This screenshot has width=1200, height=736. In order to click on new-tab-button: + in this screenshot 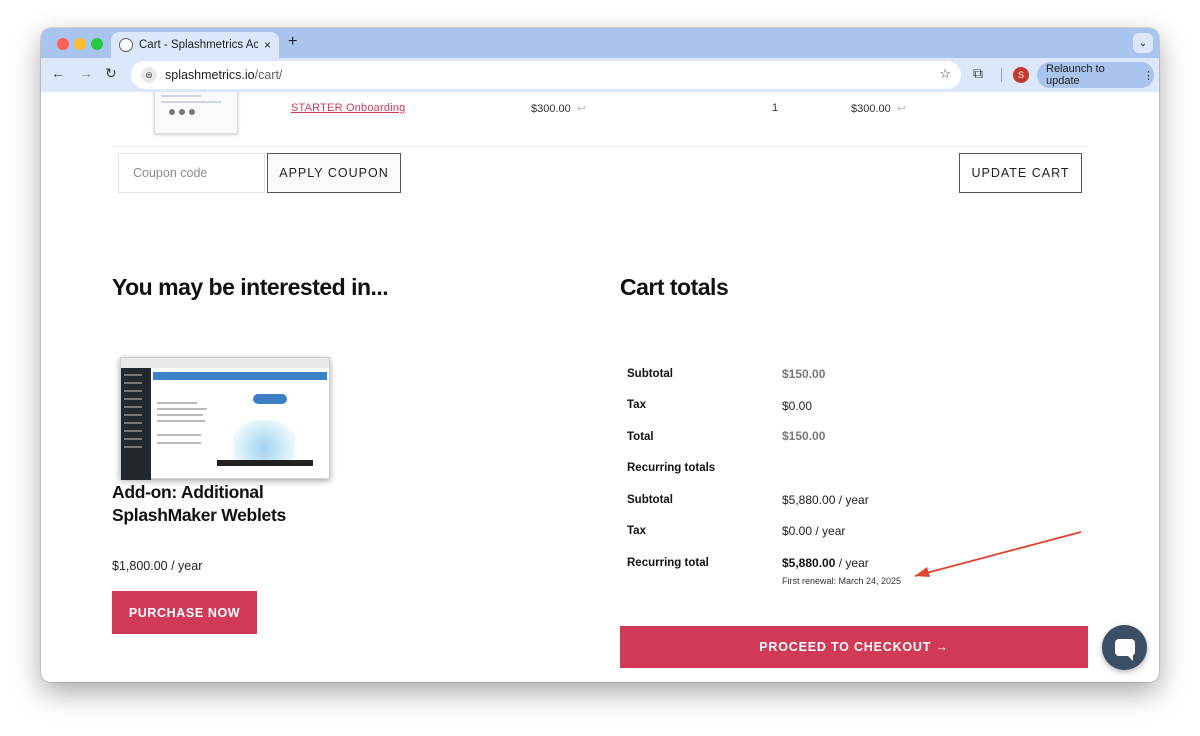, I will do `click(292, 42)`.